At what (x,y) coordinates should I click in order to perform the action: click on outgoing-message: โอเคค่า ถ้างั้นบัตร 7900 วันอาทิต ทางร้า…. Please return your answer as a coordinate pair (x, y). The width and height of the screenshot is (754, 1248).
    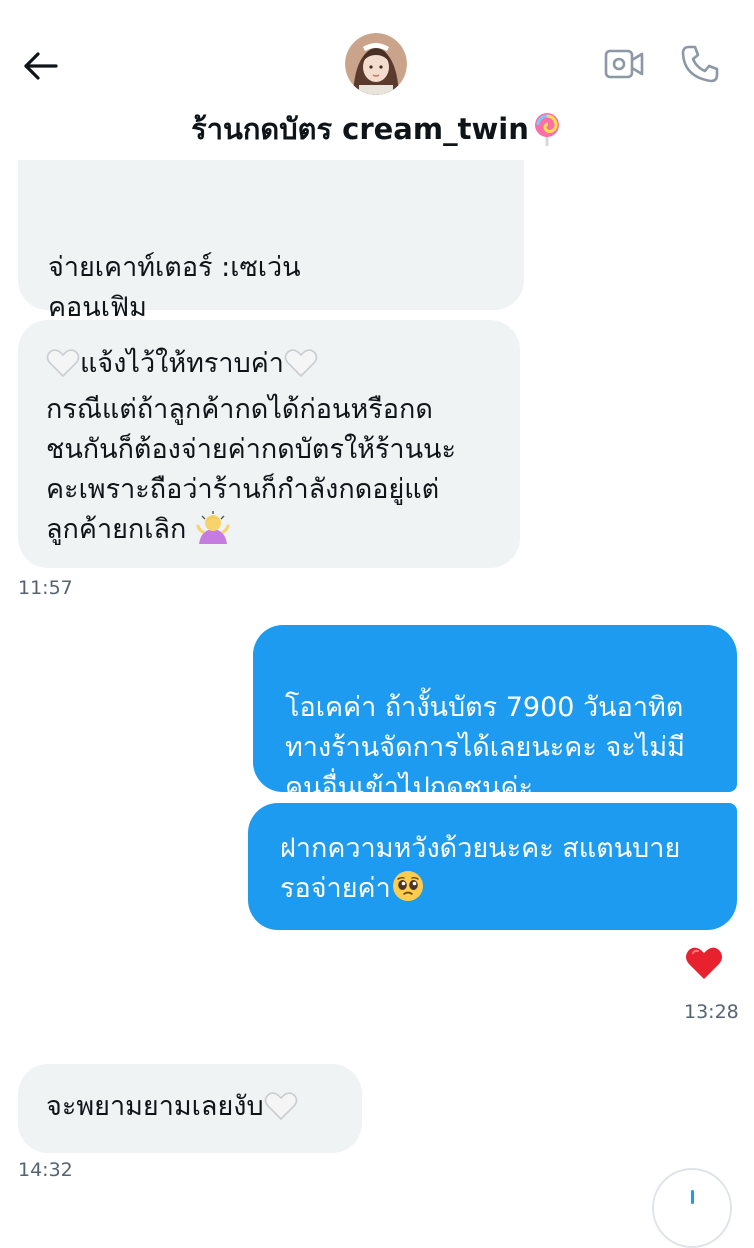
    Looking at the image, I should click on (495, 714).